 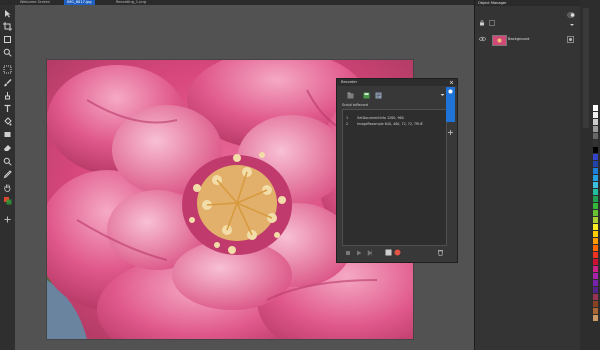 What do you see at coordinates (528, 3) in the screenshot?
I see `object-manager-title-bar: Object Manager` at bounding box center [528, 3].